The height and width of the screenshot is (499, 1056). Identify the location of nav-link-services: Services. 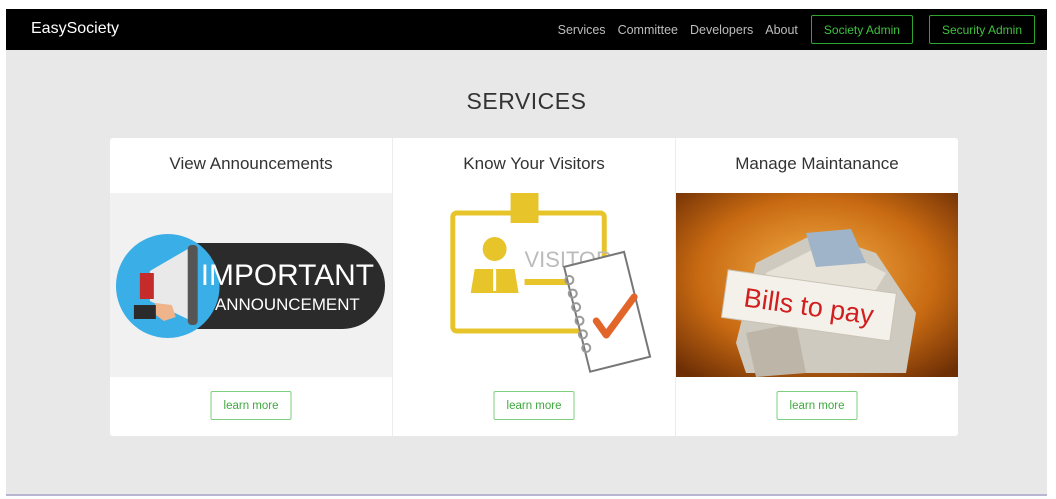
(582, 30).